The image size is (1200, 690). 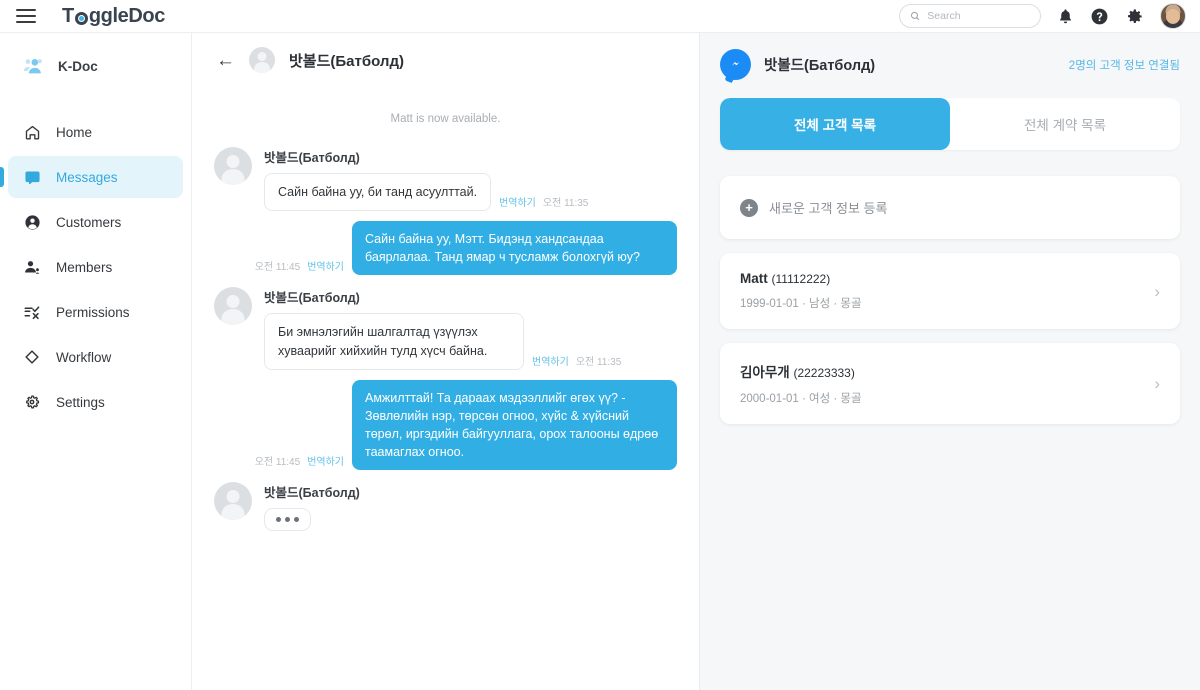 What do you see at coordinates (26, 16) in the screenshot?
I see `hamburger-icon` at bounding box center [26, 16].